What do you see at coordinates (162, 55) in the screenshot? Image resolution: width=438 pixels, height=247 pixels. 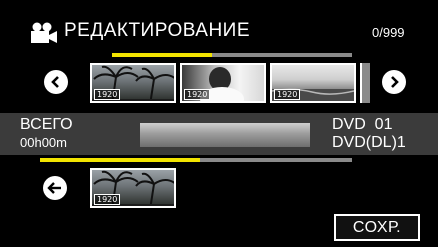 I see `strip-selection-bar` at bounding box center [162, 55].